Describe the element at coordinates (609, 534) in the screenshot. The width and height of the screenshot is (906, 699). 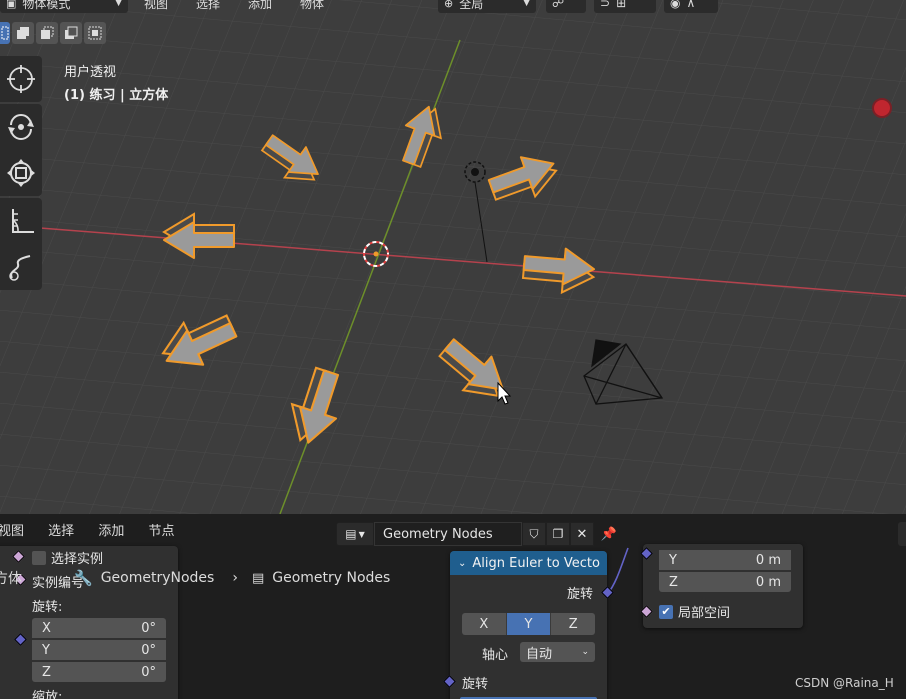
I see `pin-button: 📌` at that location.